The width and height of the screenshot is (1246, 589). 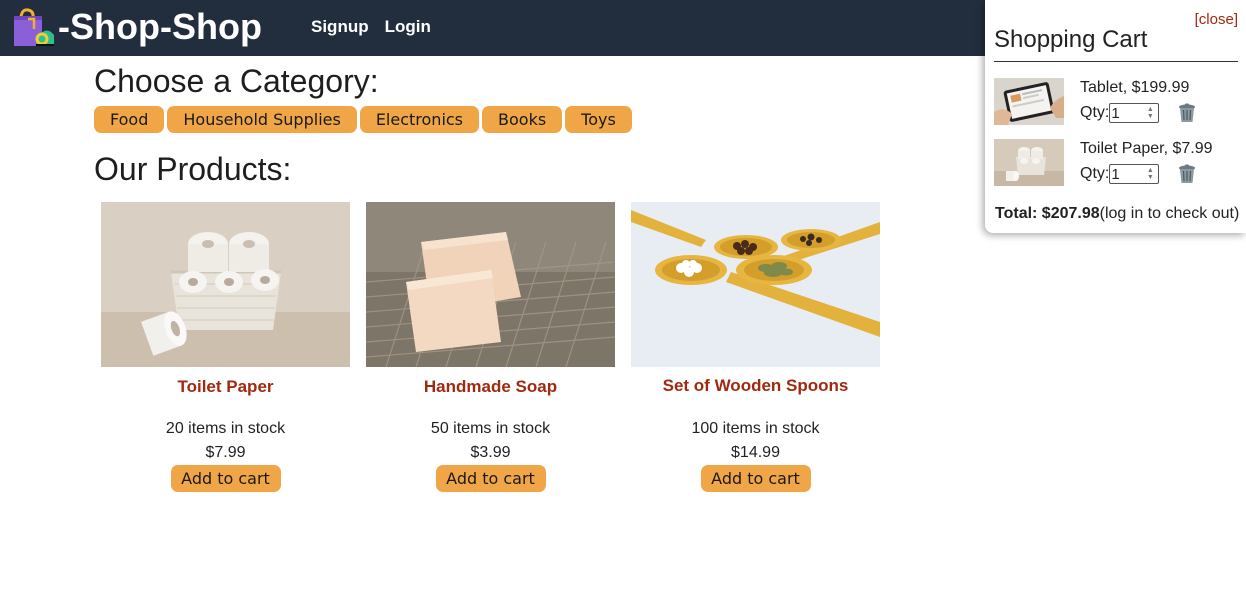 I want to click on category-heading: Choose a Category:, so click(x=236, y=81).